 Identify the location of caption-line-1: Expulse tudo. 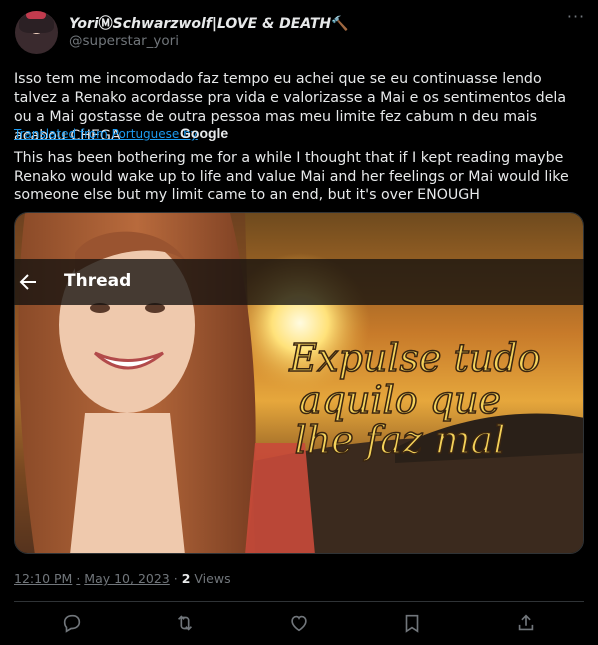
(414, 358).